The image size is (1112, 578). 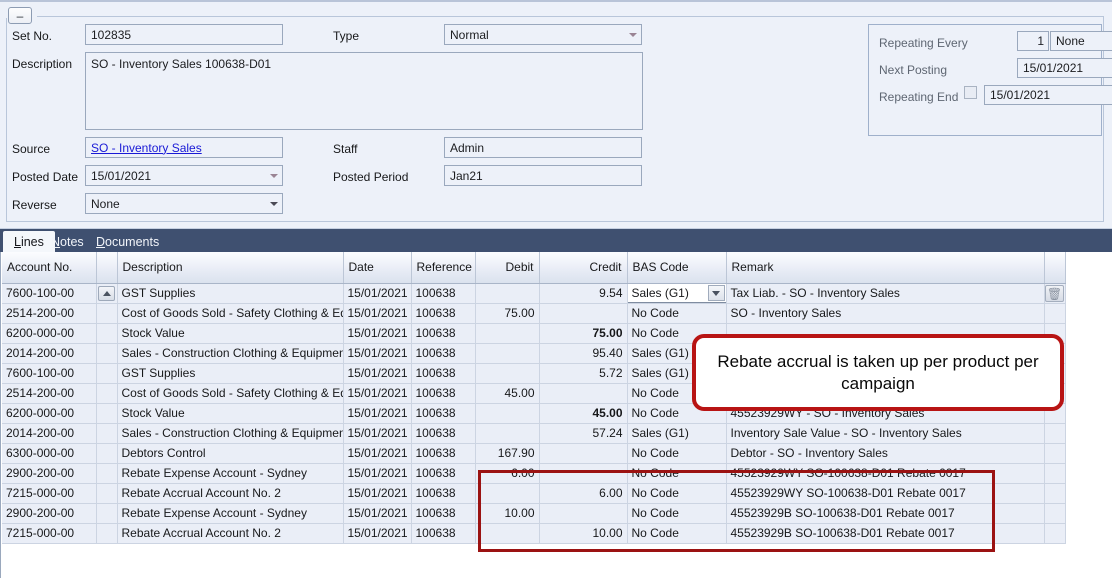 What do you see at coordinates (583, 353) in the screenshot?
I see `cell-credit: 95.40` at bounding box center [583, 353].